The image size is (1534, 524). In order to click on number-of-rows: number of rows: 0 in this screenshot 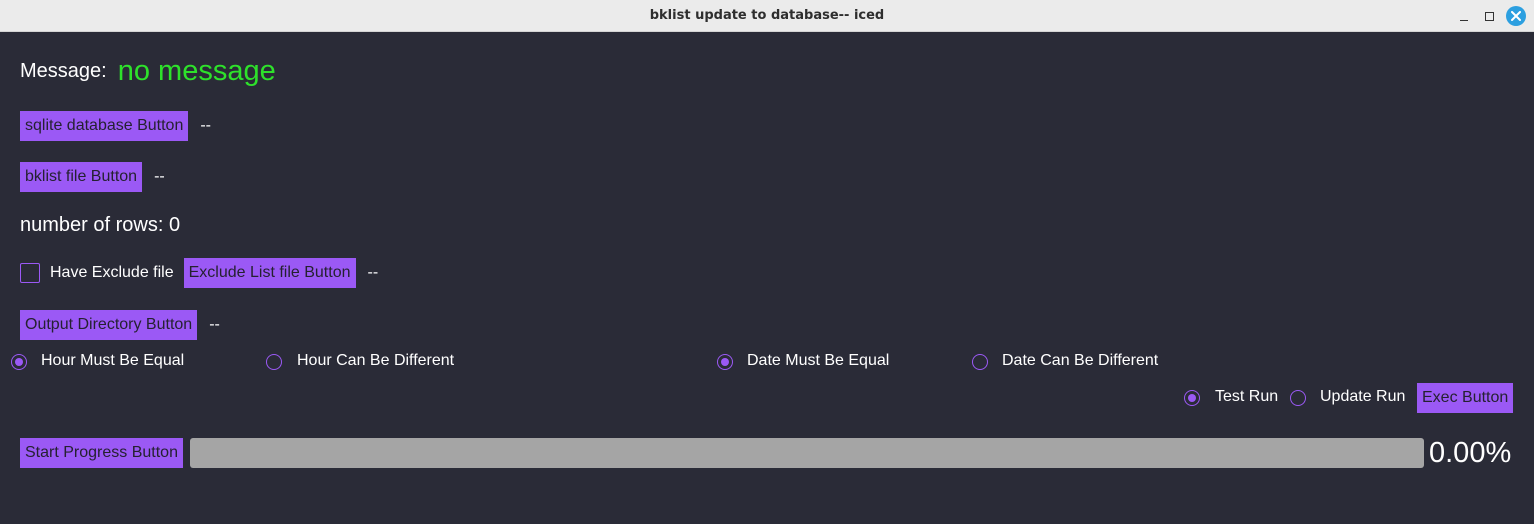, I will do `click(100, 224)`.